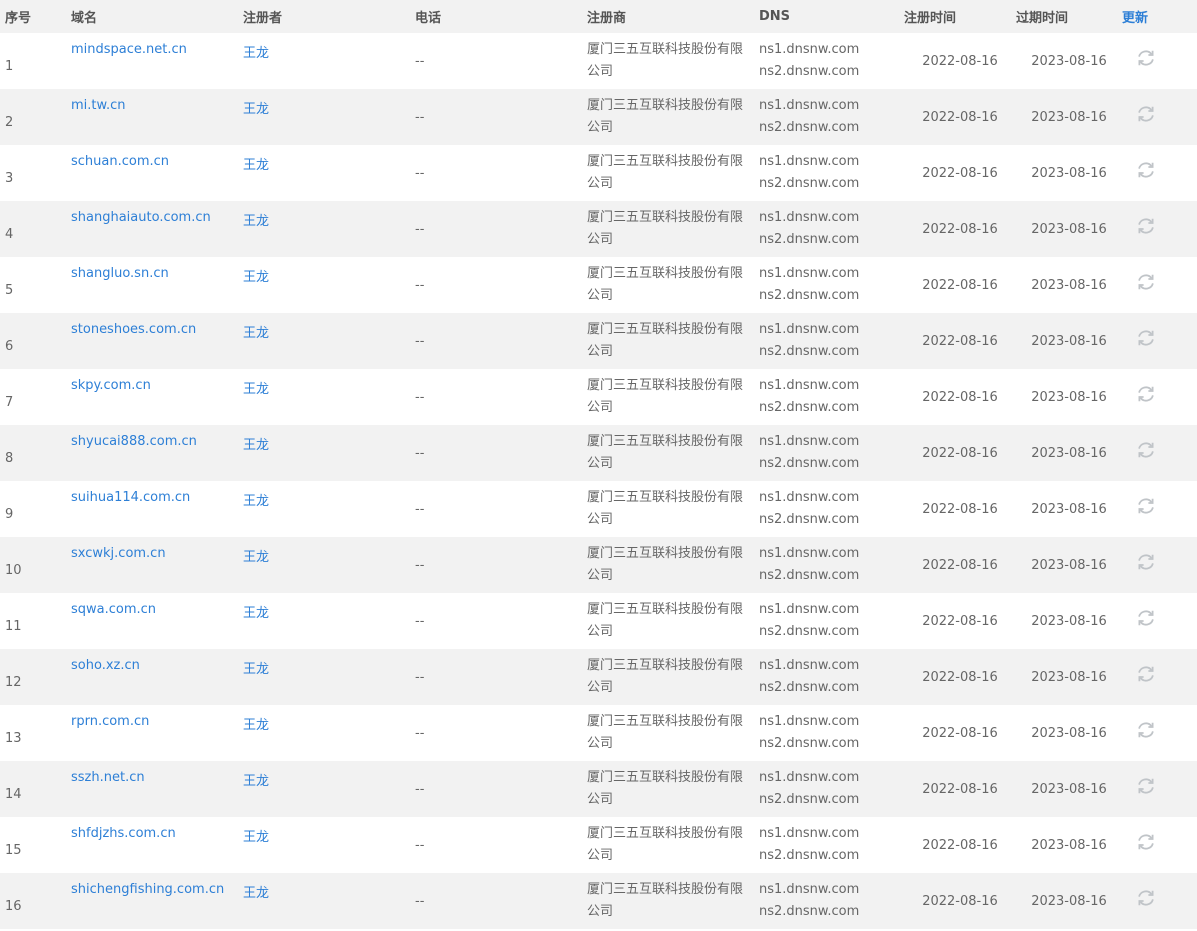 Image resolution: width=1197 pixels, height=931 pixels. I want to click on header-registrar: 注册商, so click(607, 18).